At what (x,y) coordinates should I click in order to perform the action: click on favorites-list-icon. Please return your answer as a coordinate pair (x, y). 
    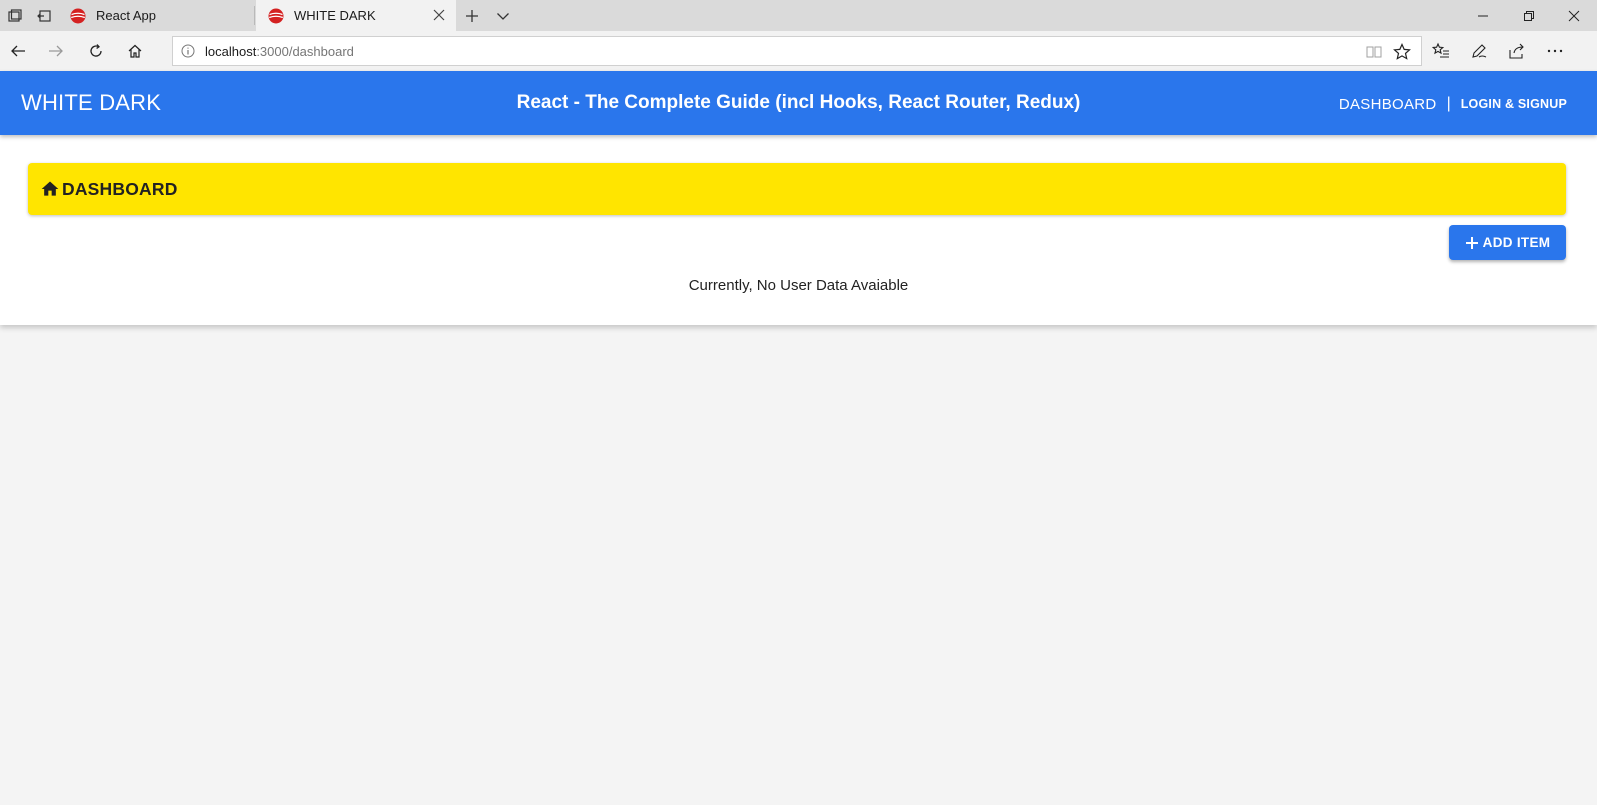
    Looking at the image, I should click on (1440, 50).